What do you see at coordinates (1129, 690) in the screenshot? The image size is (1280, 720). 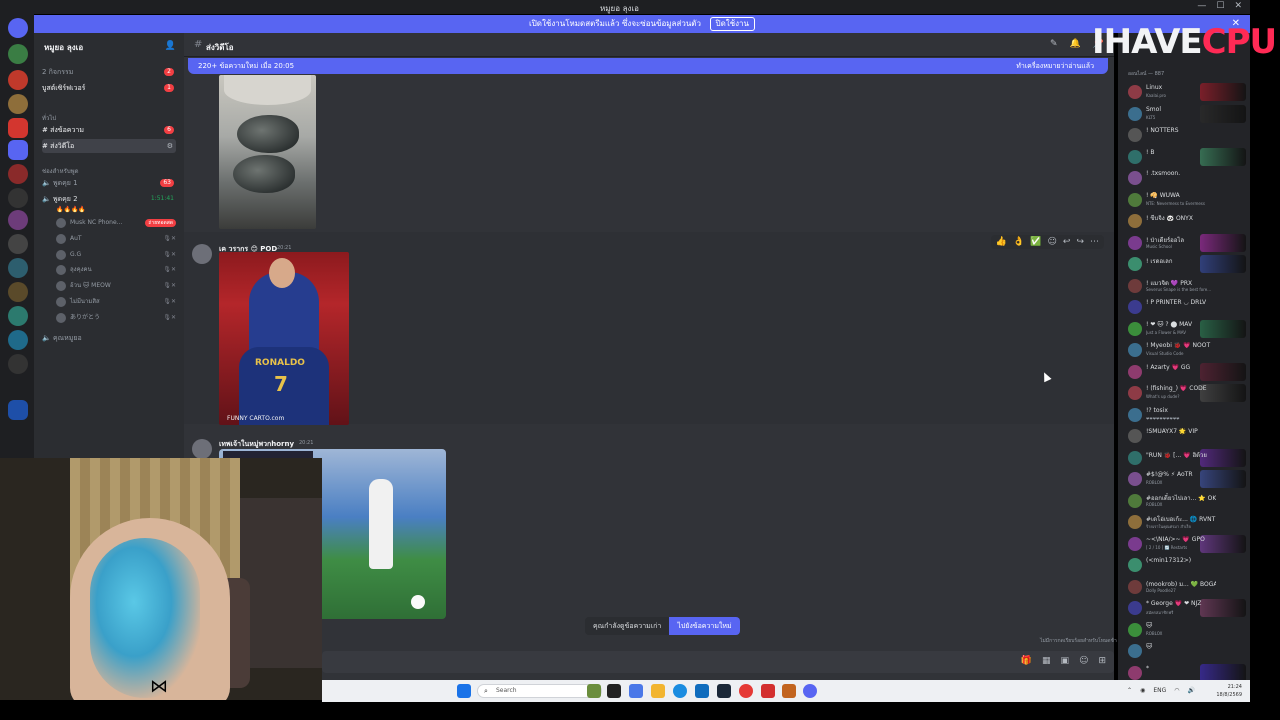 I see `chevron-up-icon: ⌃` at bounding box center [1129, 690].